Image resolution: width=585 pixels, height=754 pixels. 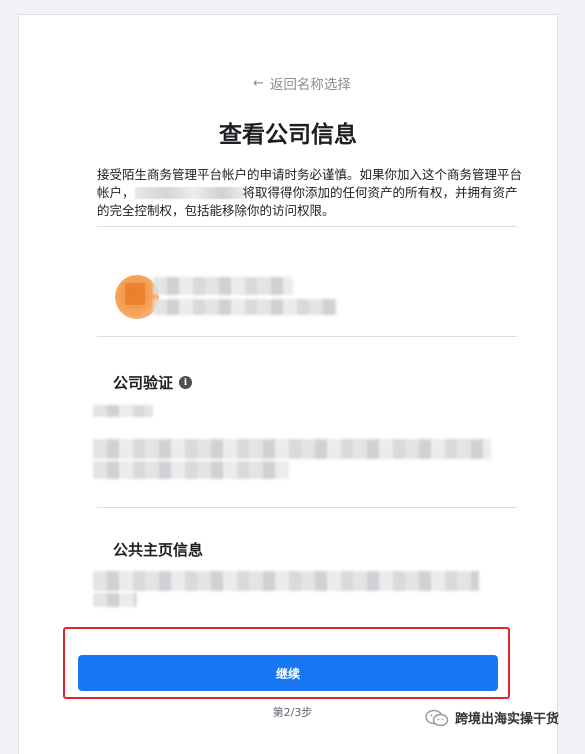 I want to click on continue-button: 继续, so click(x=288, y=673).